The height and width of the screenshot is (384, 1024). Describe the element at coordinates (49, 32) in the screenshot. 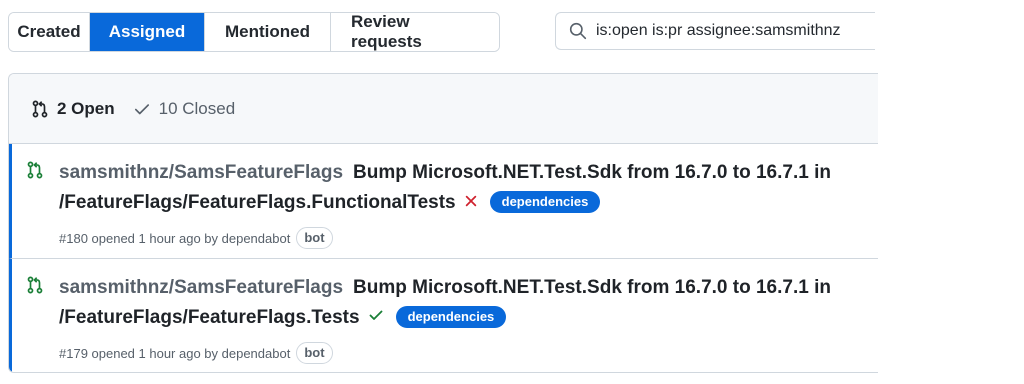

I see `tab-created: Created` at that location.